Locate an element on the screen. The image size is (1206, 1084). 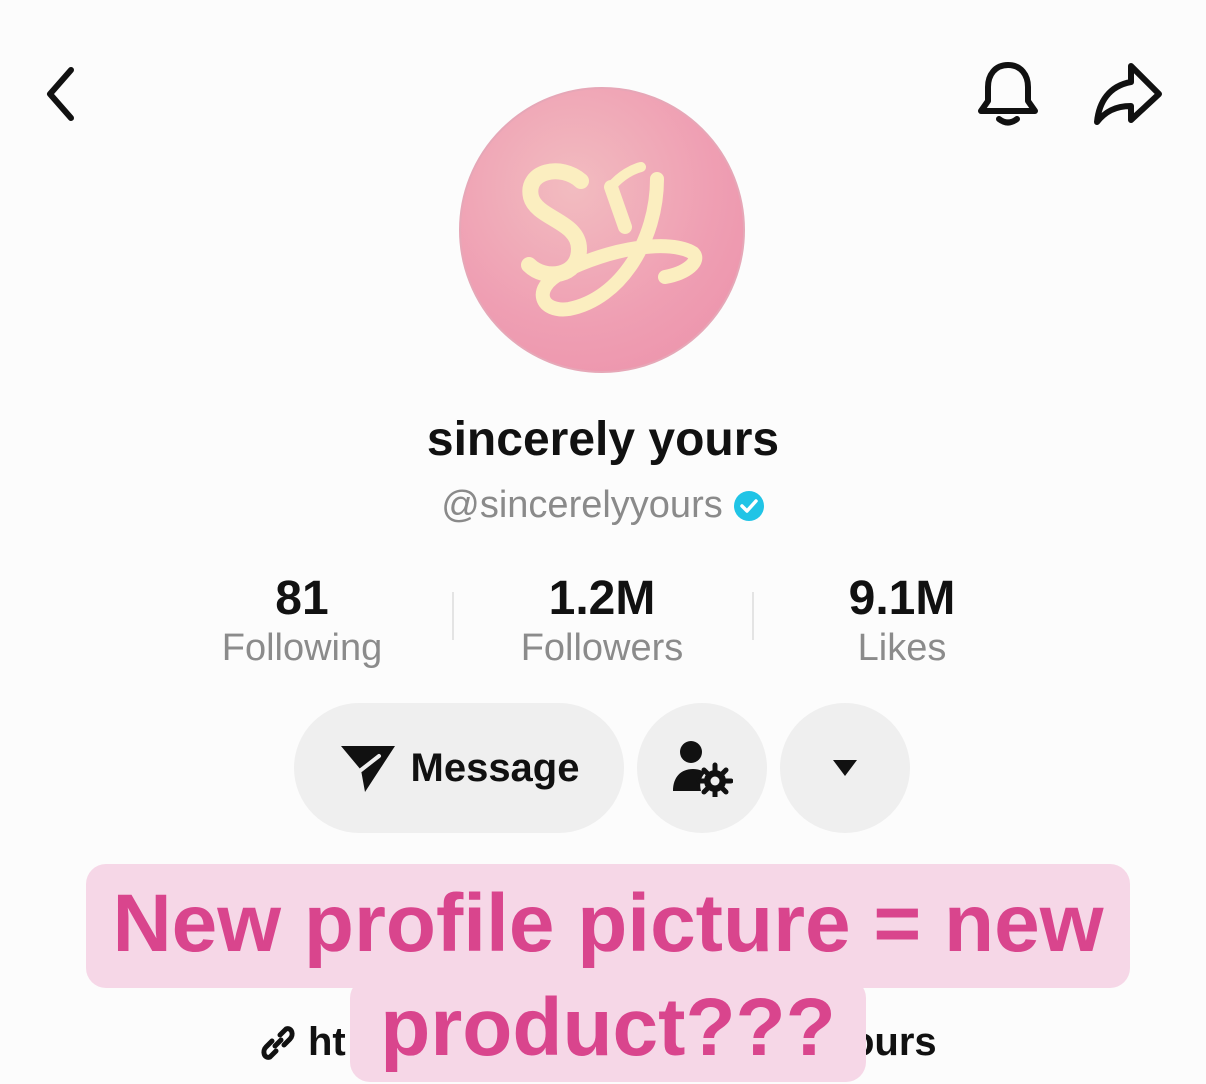
username-handle: @sincerelyyours is located at coordinates (582, 505).